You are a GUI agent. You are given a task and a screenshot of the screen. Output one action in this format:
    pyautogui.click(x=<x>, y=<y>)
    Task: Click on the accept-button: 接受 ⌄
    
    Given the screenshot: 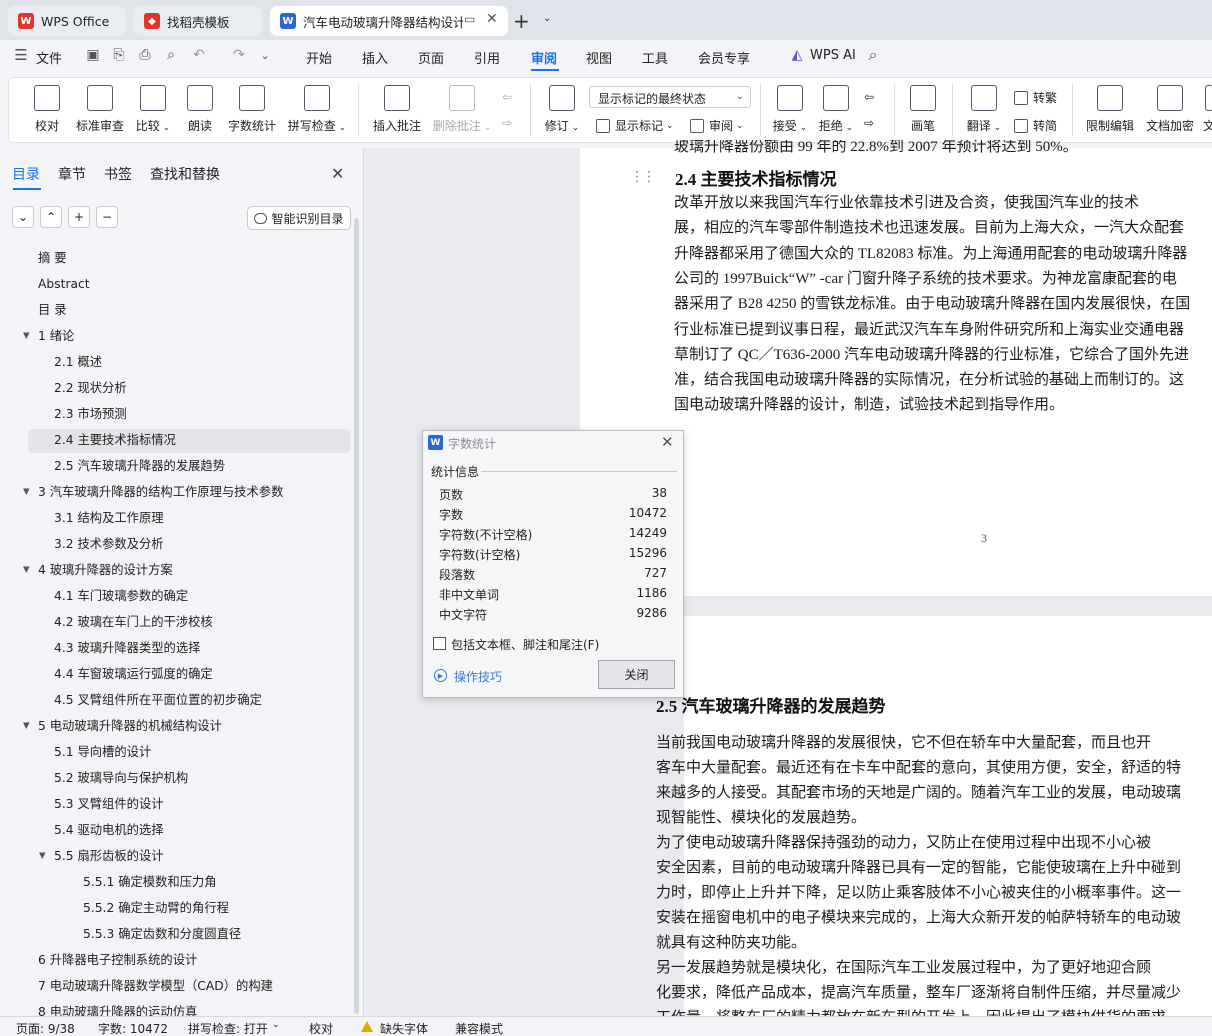 What is the action you would take?
    pyautogui.click(x=790, y=109)
    